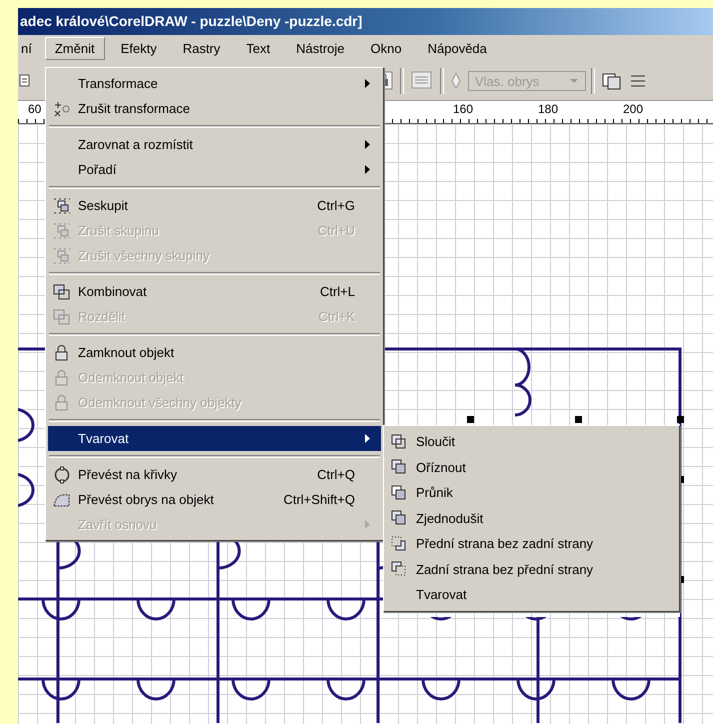 The width and height of the screenshot is (713, 724). What do you see at coordinates (34, 109) in the screenshot?
I see `ruler-label: 60` at bounding box center [34, 109].